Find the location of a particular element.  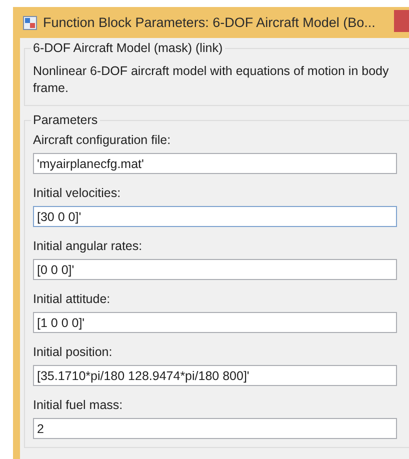

field-label: Initial attitude: is located at coordinates (72, 299).